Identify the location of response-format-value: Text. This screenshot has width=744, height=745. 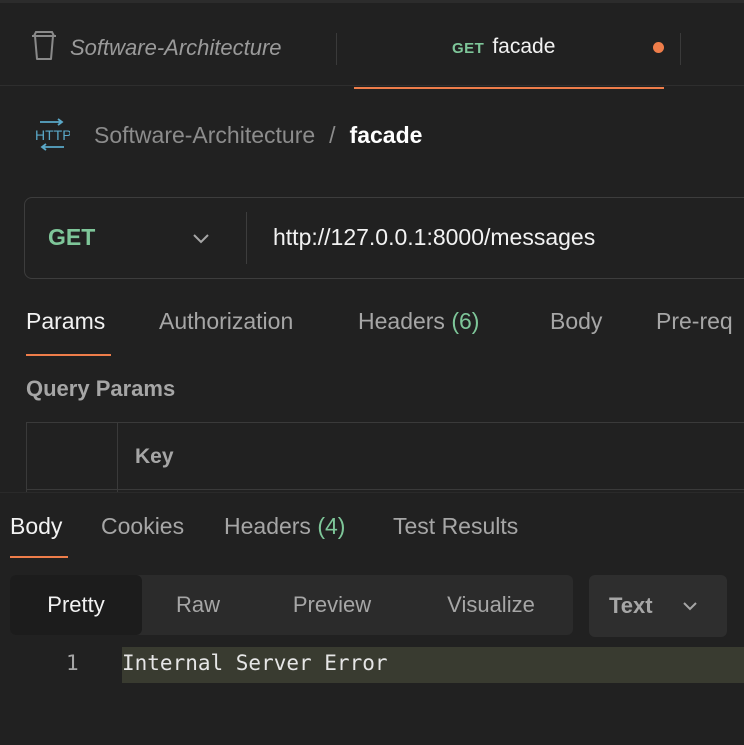
(631, 605).